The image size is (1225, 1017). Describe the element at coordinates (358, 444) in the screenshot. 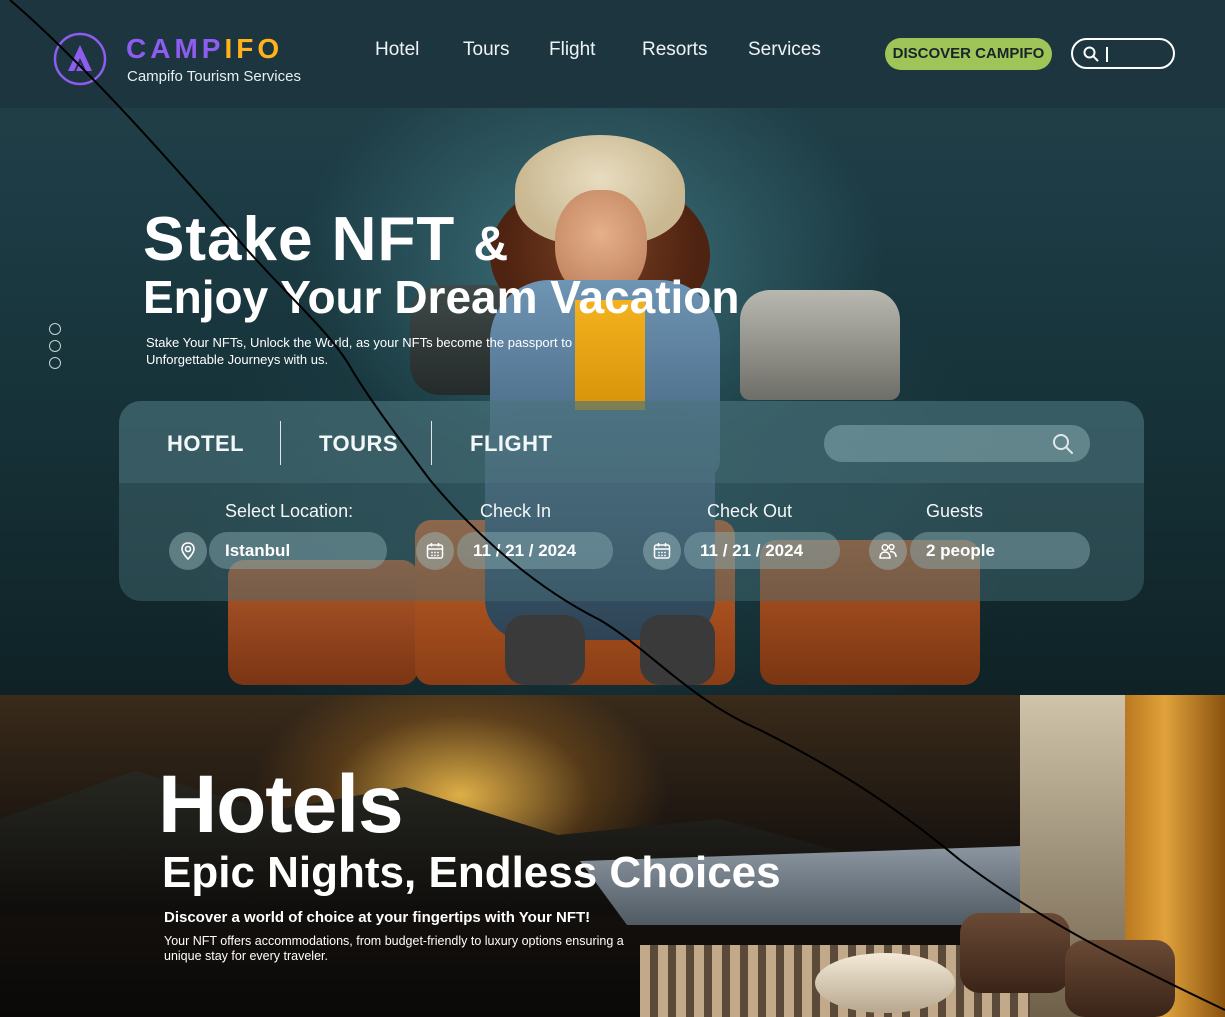

I see `tab-tours: TOURS` at that location.